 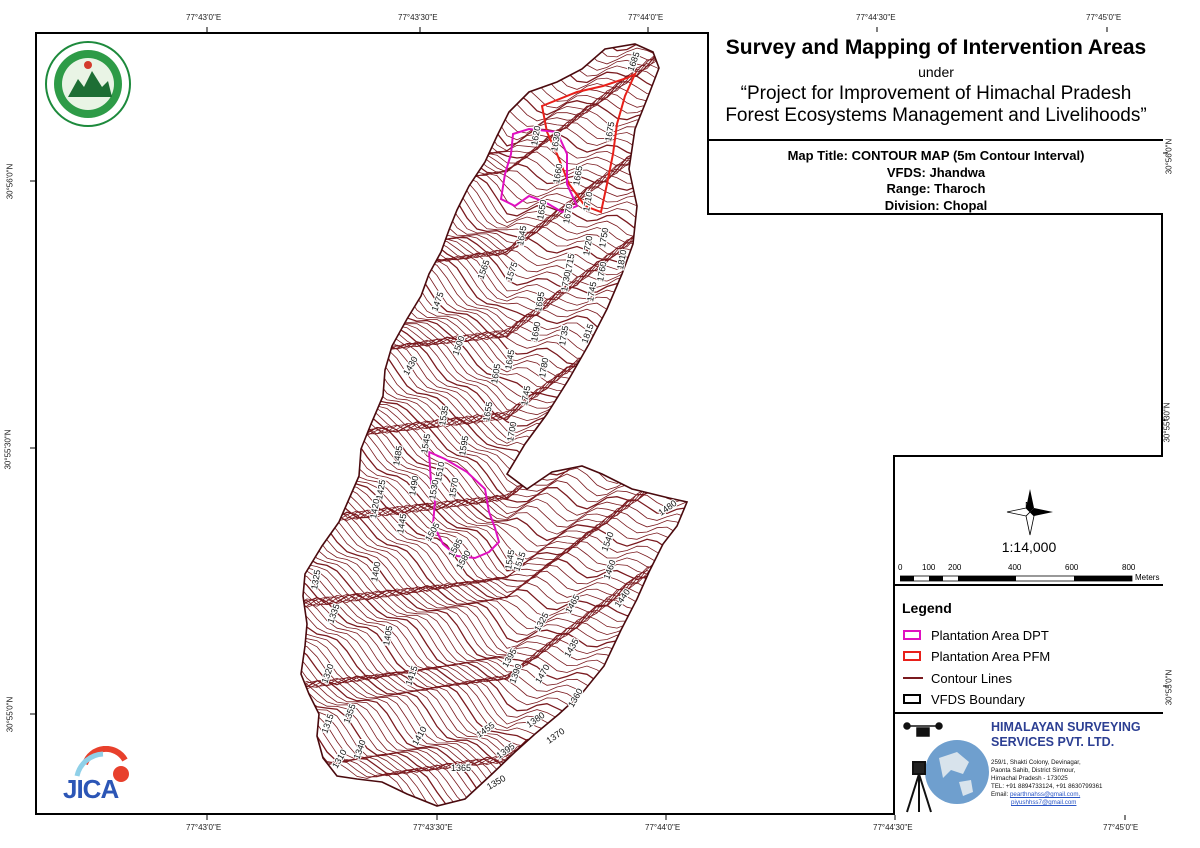 I want to click on contour-line-swatch, so click(x=913, y=678).